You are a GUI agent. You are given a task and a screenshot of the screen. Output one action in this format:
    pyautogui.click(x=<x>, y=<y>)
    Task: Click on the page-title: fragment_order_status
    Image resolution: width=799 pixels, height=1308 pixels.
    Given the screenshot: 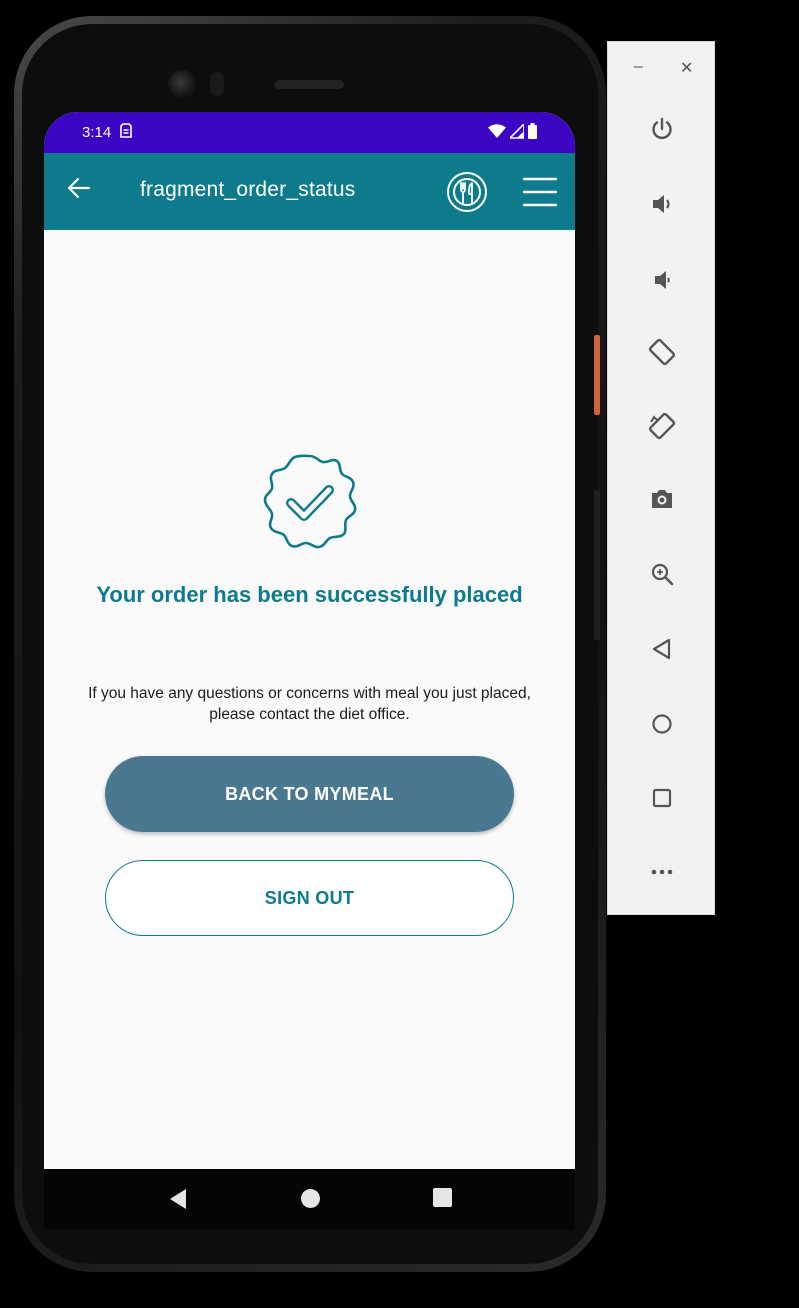 What is the action you would take?
    pyautogui.click(x=248, y=189)
    